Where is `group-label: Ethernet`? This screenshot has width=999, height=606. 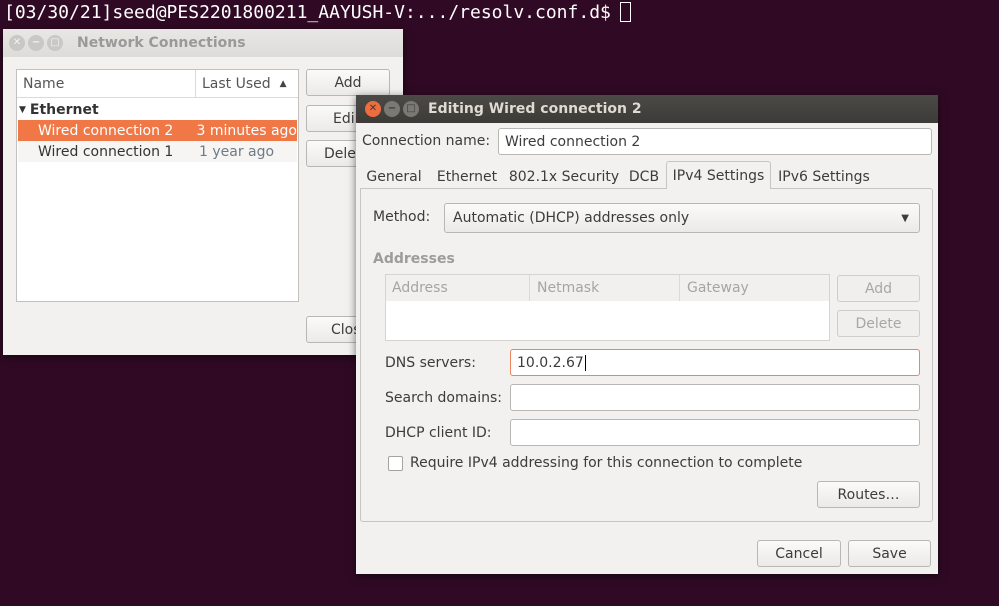 group-label: Ethernet is located at coordinates (64, 109).